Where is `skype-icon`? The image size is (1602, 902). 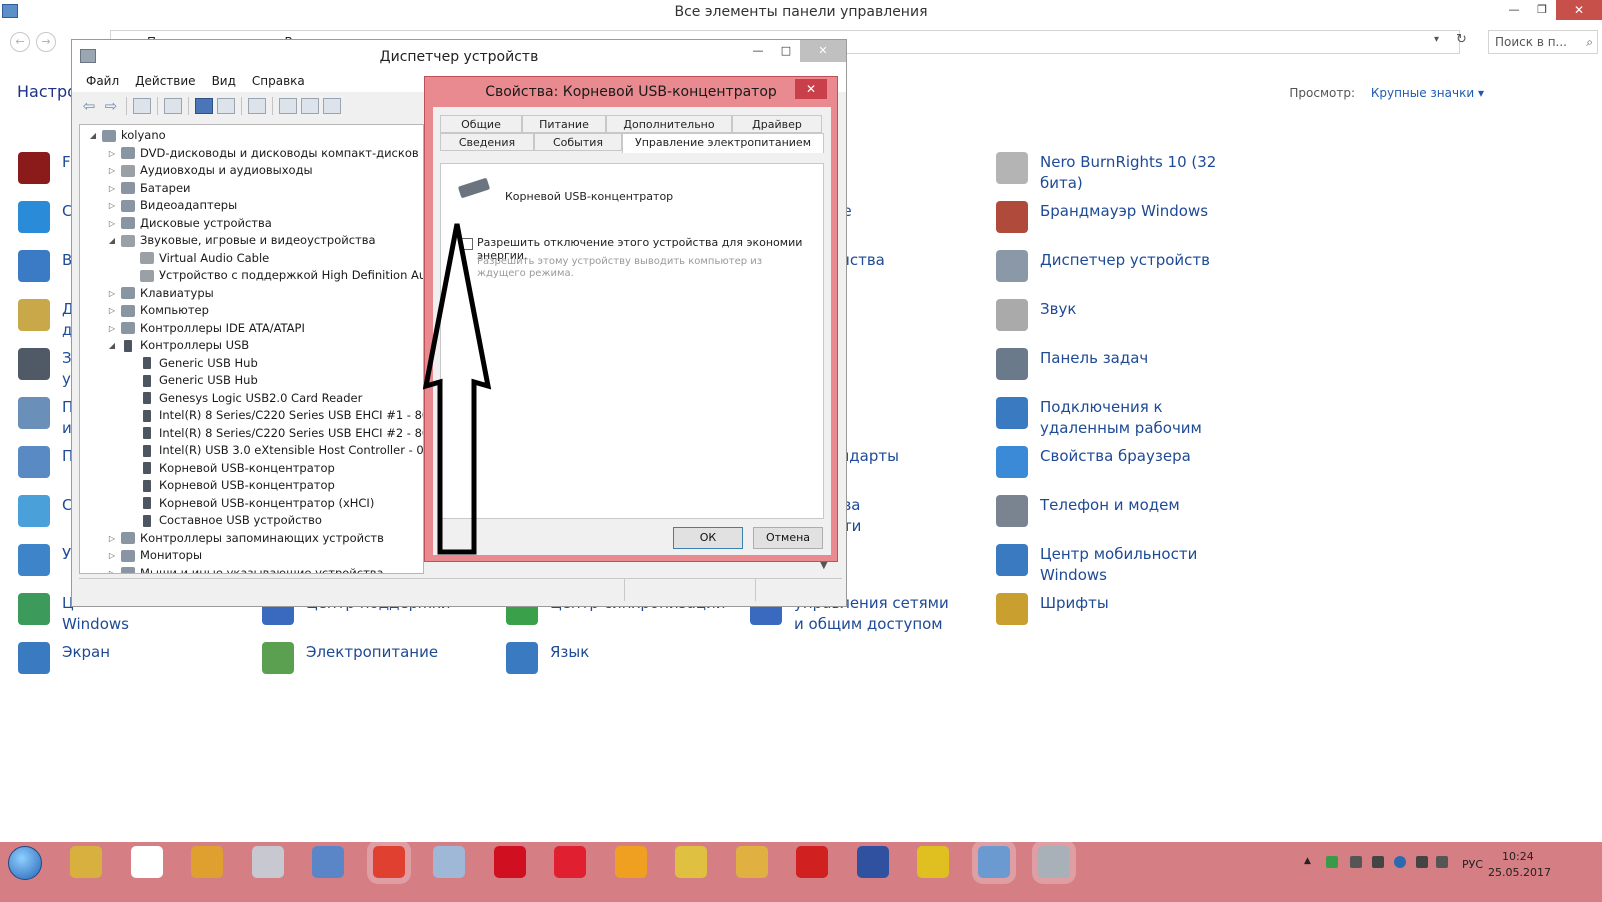 skype-icon is located at coordinates (1400, 862).